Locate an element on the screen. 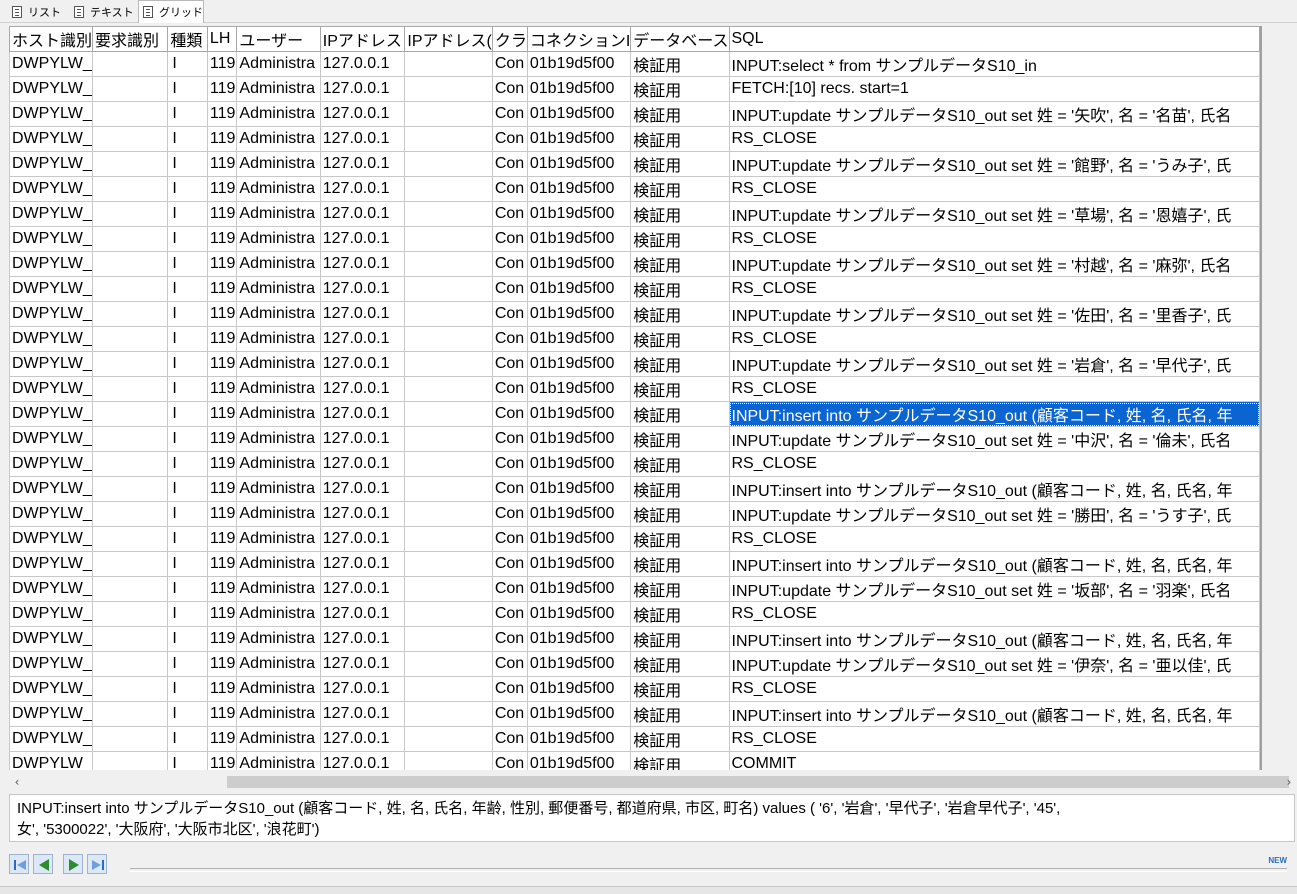 This screenshot has width=1297, height=894. tab-grid: グリッド is located at coordinates (171, 11).